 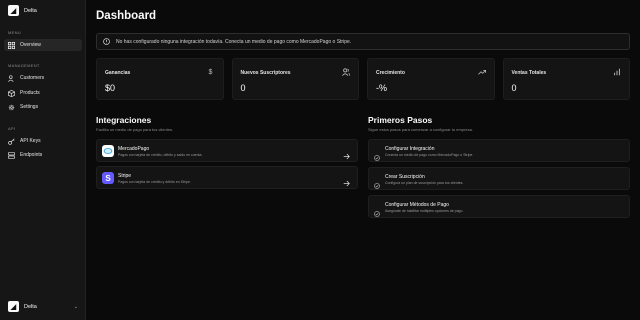 I want to click on step-title: Configurar Métodos de Pago, so click(x=417, y=205).